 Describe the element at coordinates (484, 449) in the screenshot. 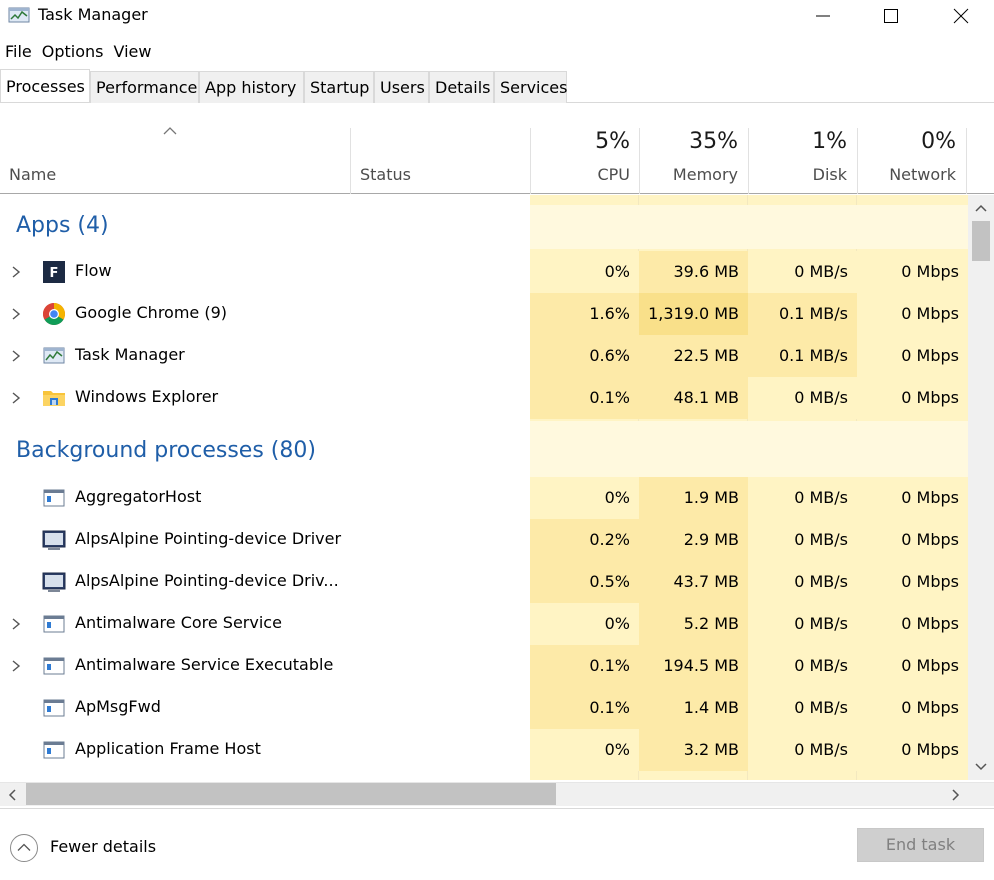

I see `group-header-background: Background processes (80)` at that location.